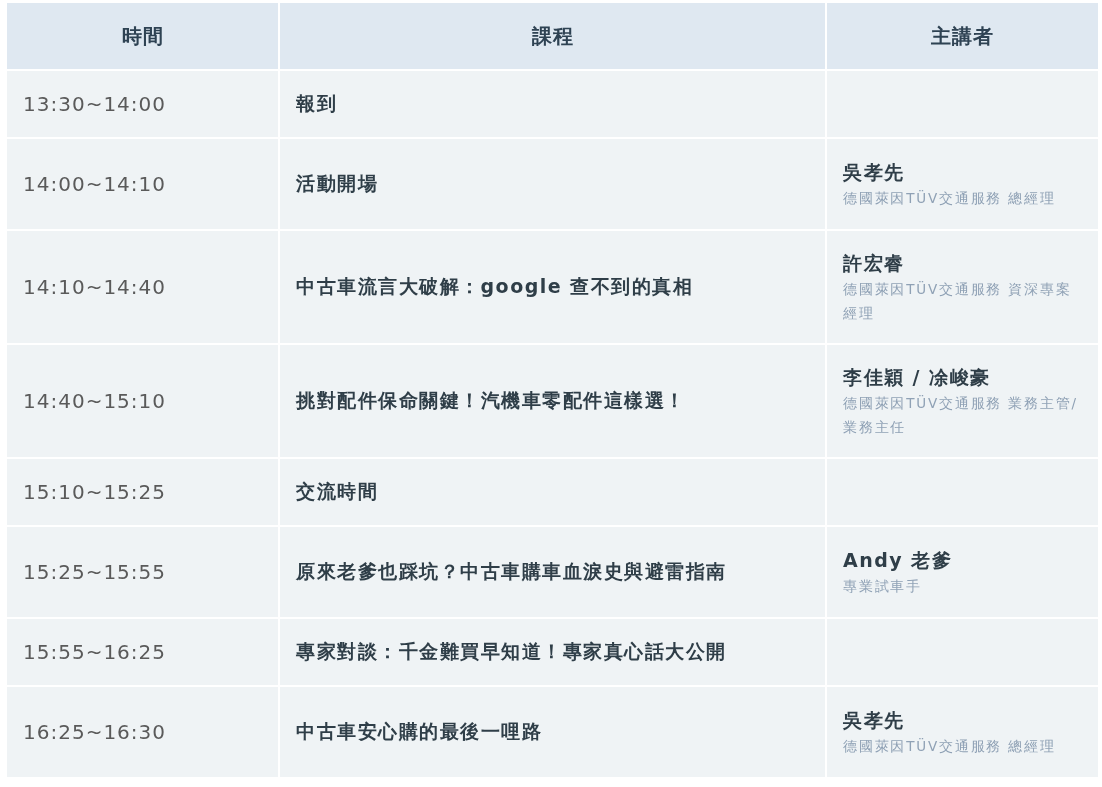 The width and height of the screenshot is (1102, 787). Describe the element at coordinates (337, 183) in the screenshot. I see `course-title: 活動開場` at that location.